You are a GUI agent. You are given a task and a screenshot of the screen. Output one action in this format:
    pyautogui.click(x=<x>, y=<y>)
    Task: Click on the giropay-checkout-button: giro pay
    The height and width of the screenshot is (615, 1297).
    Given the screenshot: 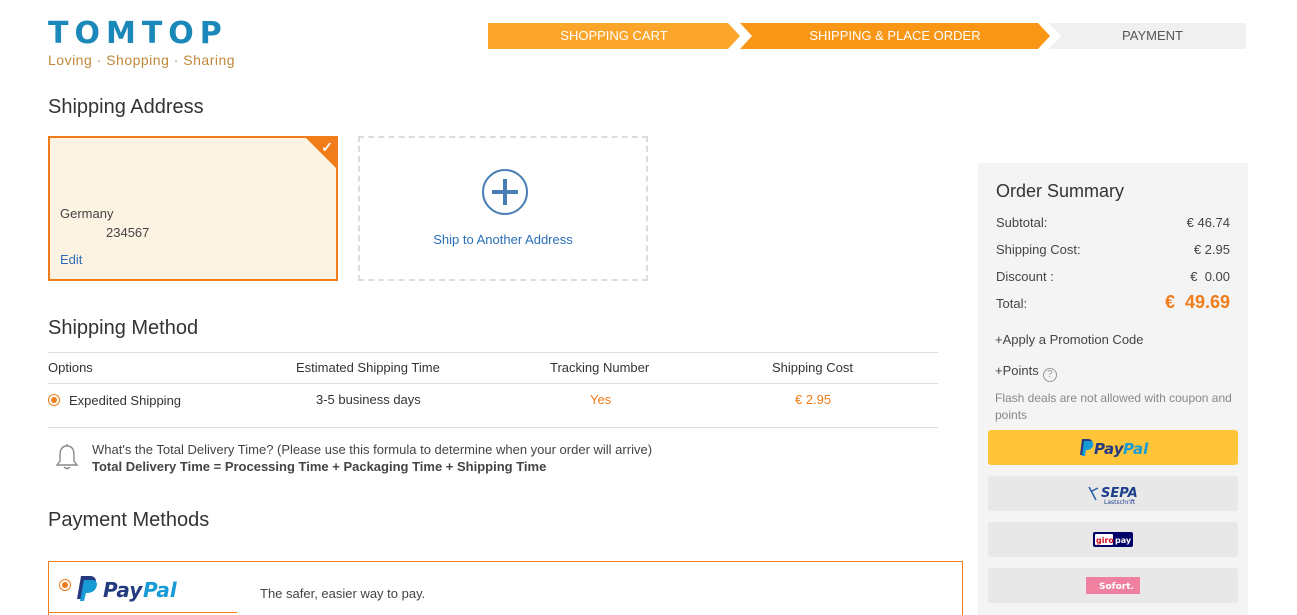 What is the action you would take?
    pyautogui.click(x=1113, y=539)
    